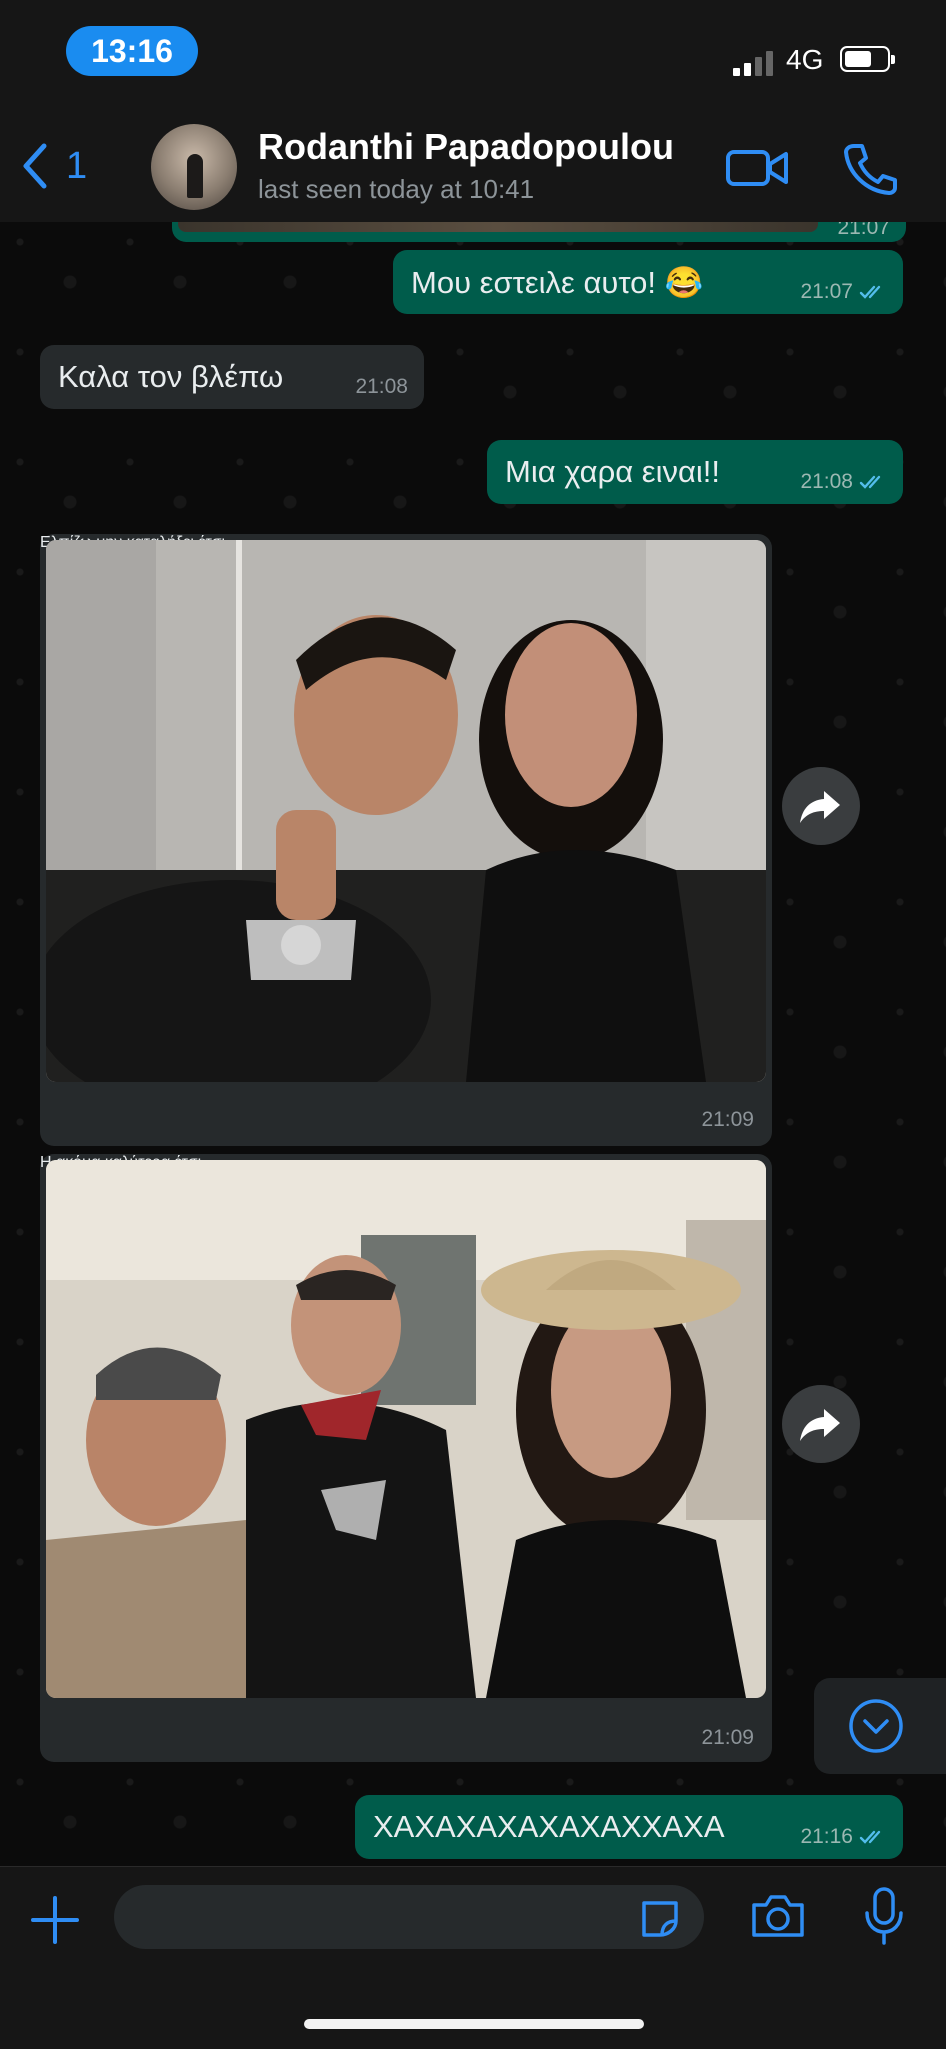  I want to click on message-meta: 21:07, so click(843, 292).